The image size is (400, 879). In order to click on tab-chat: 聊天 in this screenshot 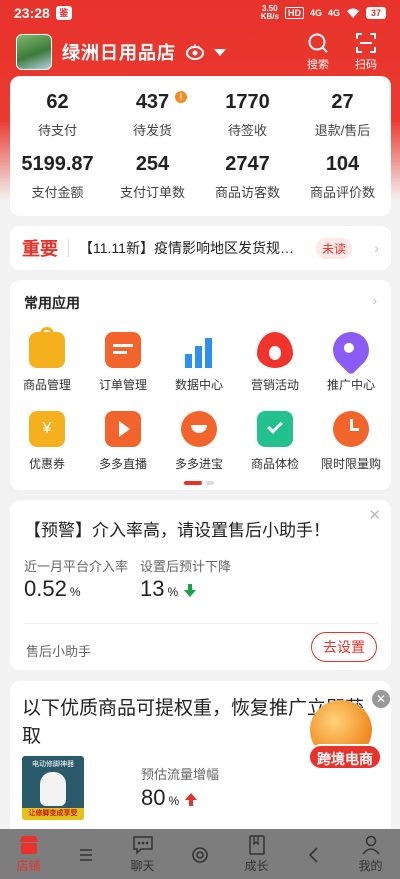, I will do `click(142, 854)`.